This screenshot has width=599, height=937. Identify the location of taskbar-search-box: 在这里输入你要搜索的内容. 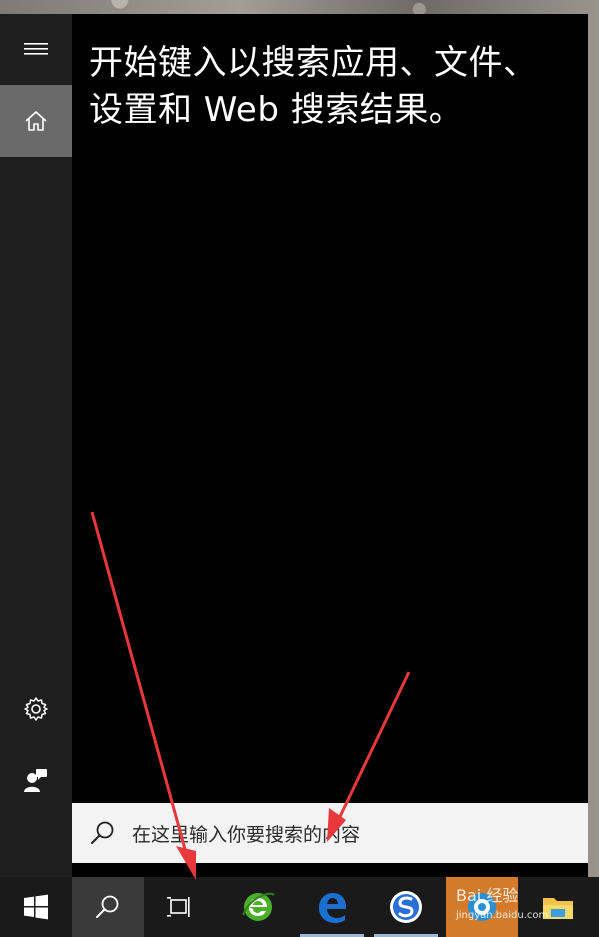
(330, 833).